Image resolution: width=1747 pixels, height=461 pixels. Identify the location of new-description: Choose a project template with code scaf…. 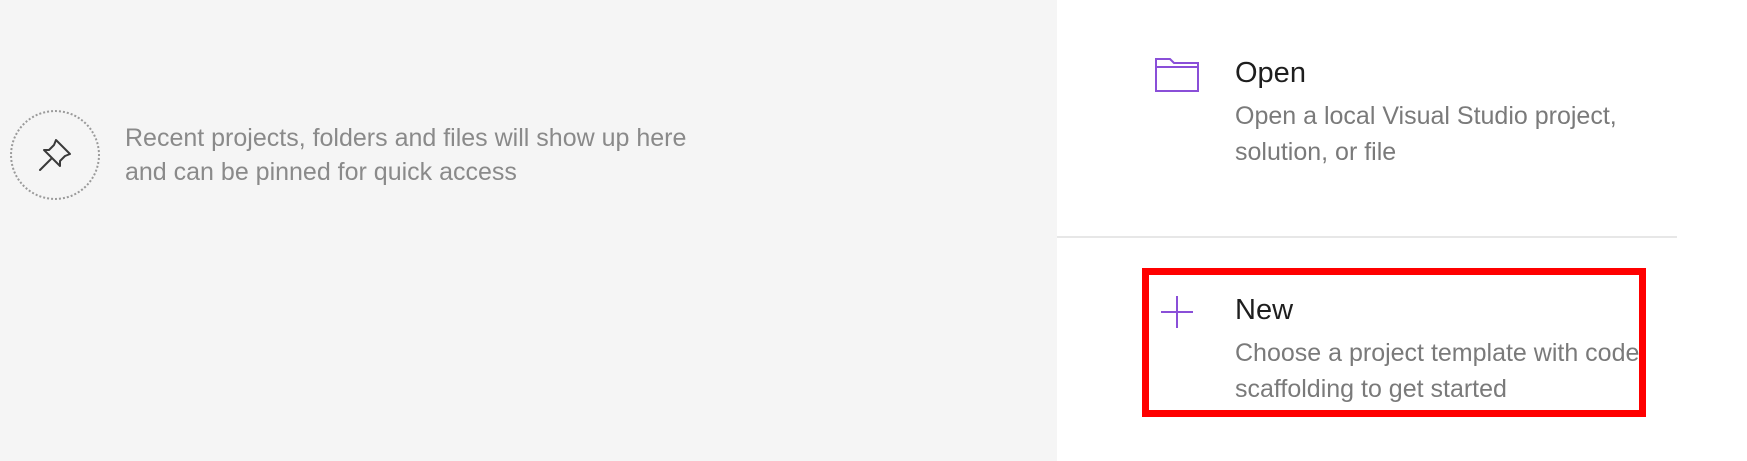
(1437, 371).